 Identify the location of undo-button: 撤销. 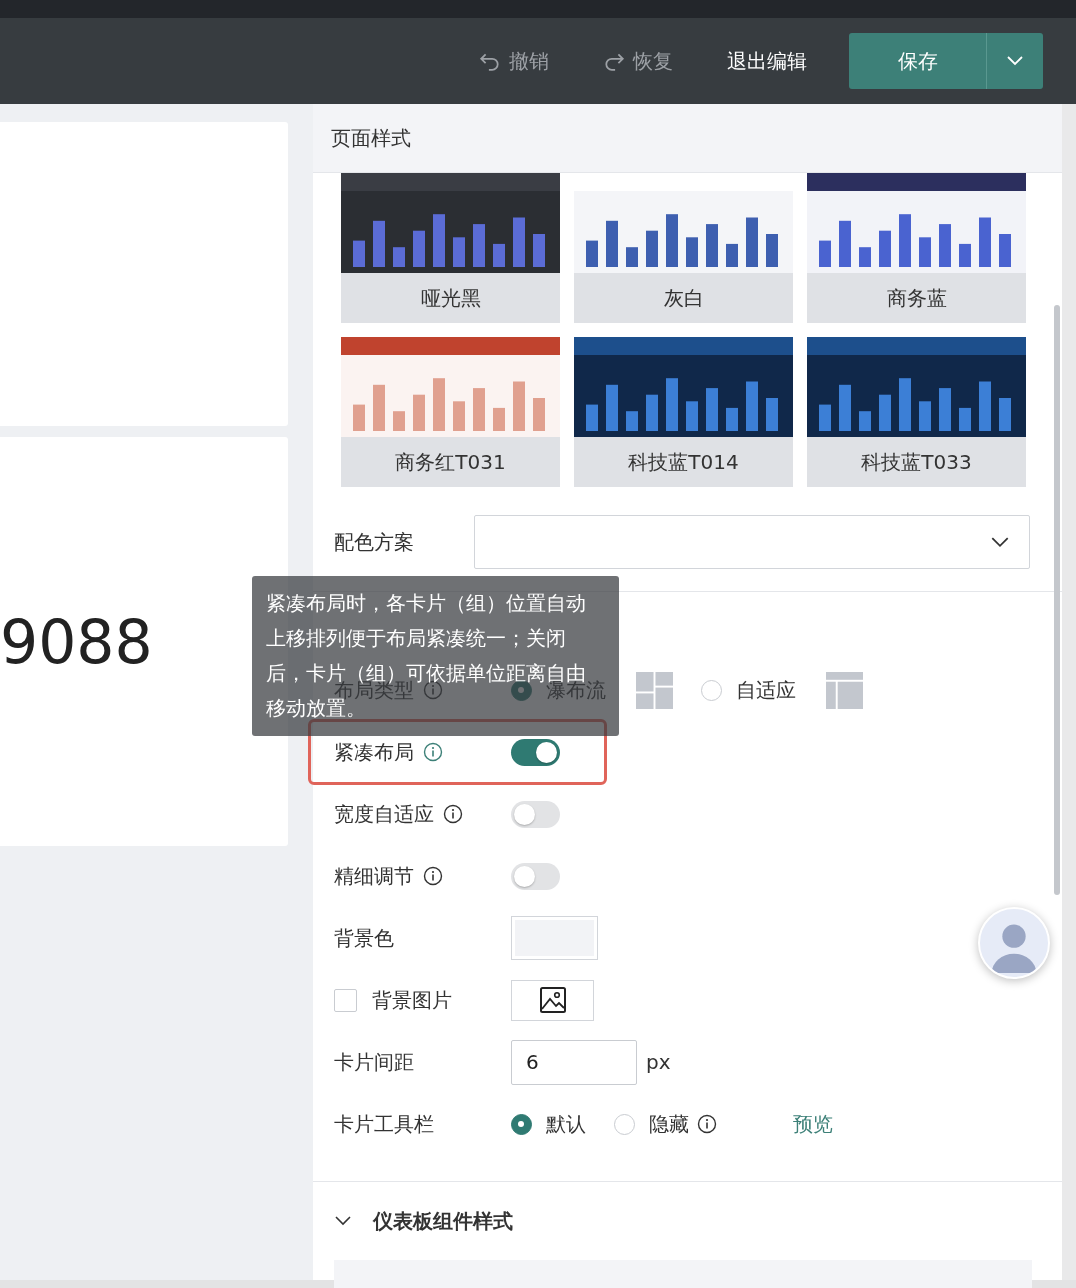
(514, 61).